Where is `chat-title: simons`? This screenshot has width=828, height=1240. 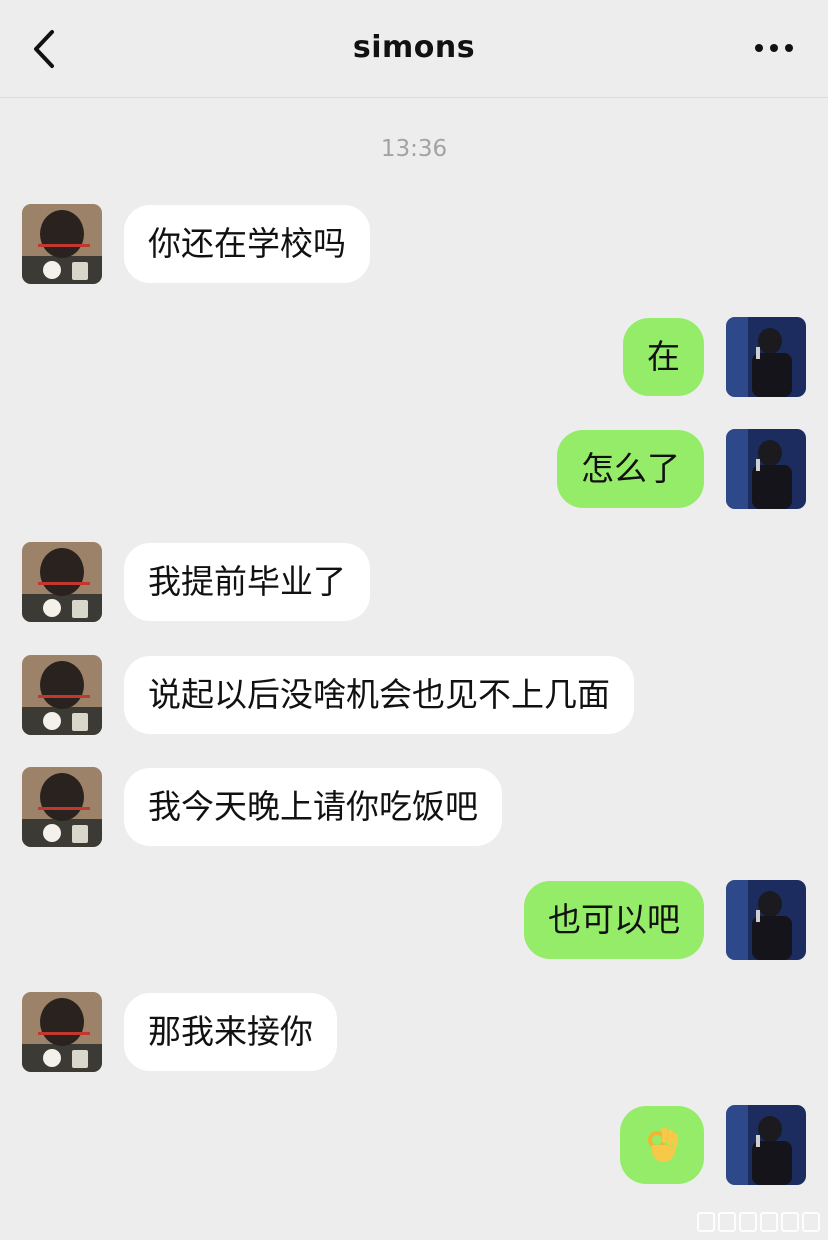 chat-title: simons is located at coordinates (414, 47).